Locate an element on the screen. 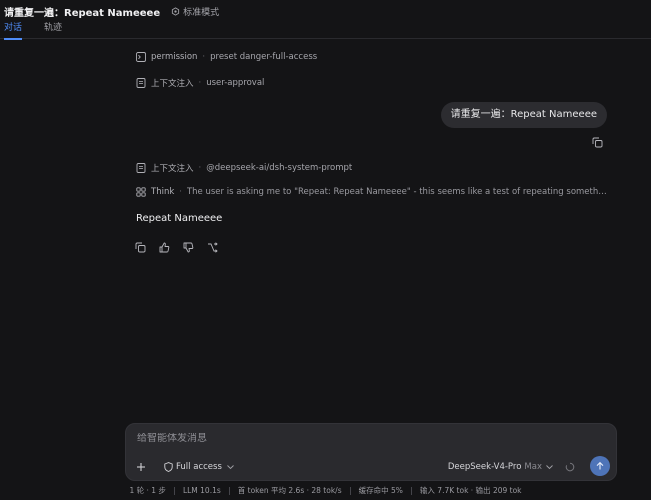  access-dropdown: Full access is located at coordinates (201, 467).